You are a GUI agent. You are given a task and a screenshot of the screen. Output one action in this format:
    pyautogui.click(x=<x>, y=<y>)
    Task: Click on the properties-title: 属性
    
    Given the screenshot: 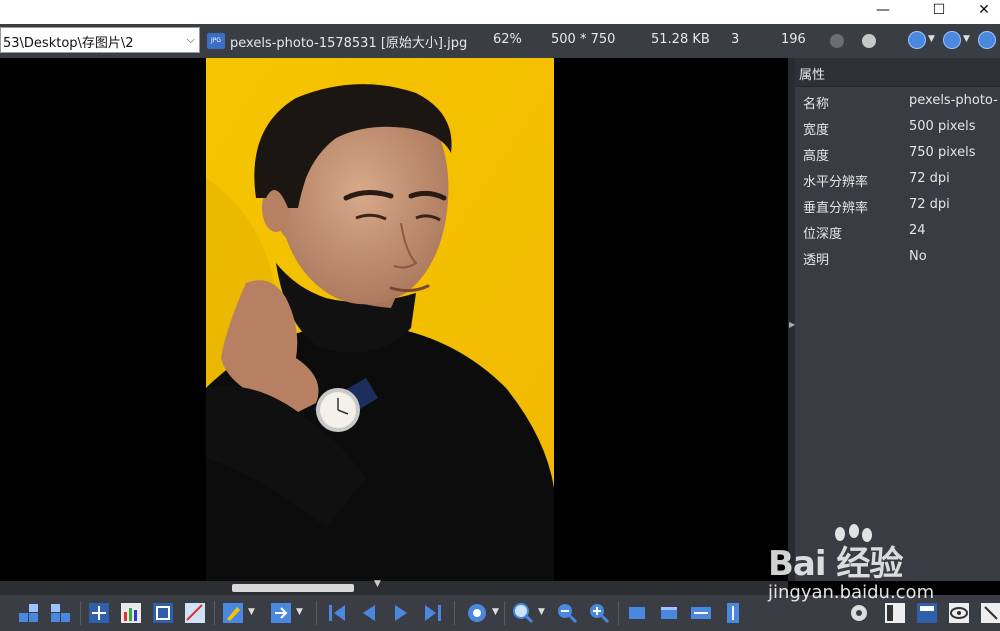 What is the action you would take?
    pyautogui.click(x=812, y=75)
    